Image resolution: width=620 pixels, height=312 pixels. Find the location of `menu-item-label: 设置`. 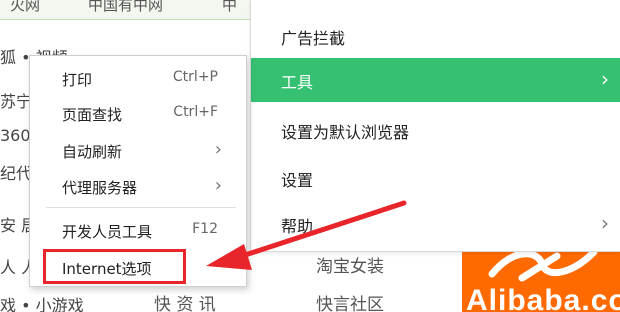

menu-item-label: 设置 is located at coordinates (297, 180).